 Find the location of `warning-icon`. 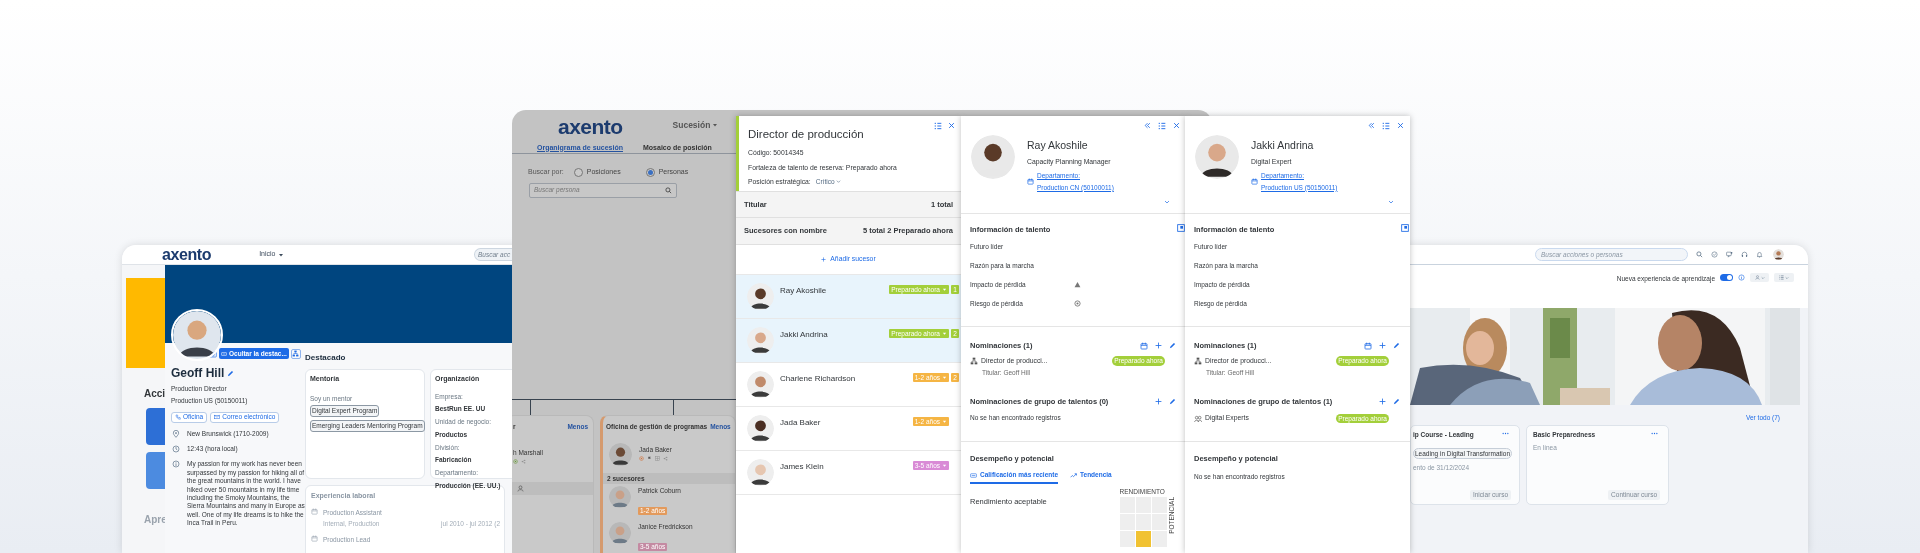

warning-icon is located at coordinates (1077, 285).